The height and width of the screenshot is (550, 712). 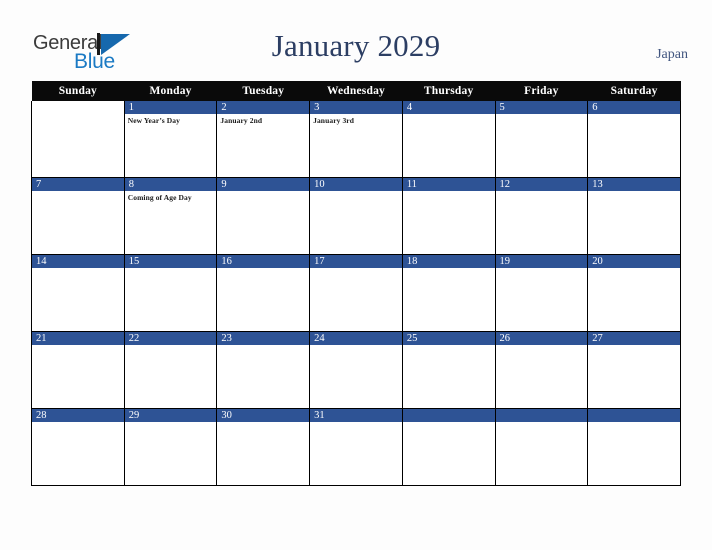 I want to click on calendar-day-cell: 3 January 3rd, so click(x=356, y=139).